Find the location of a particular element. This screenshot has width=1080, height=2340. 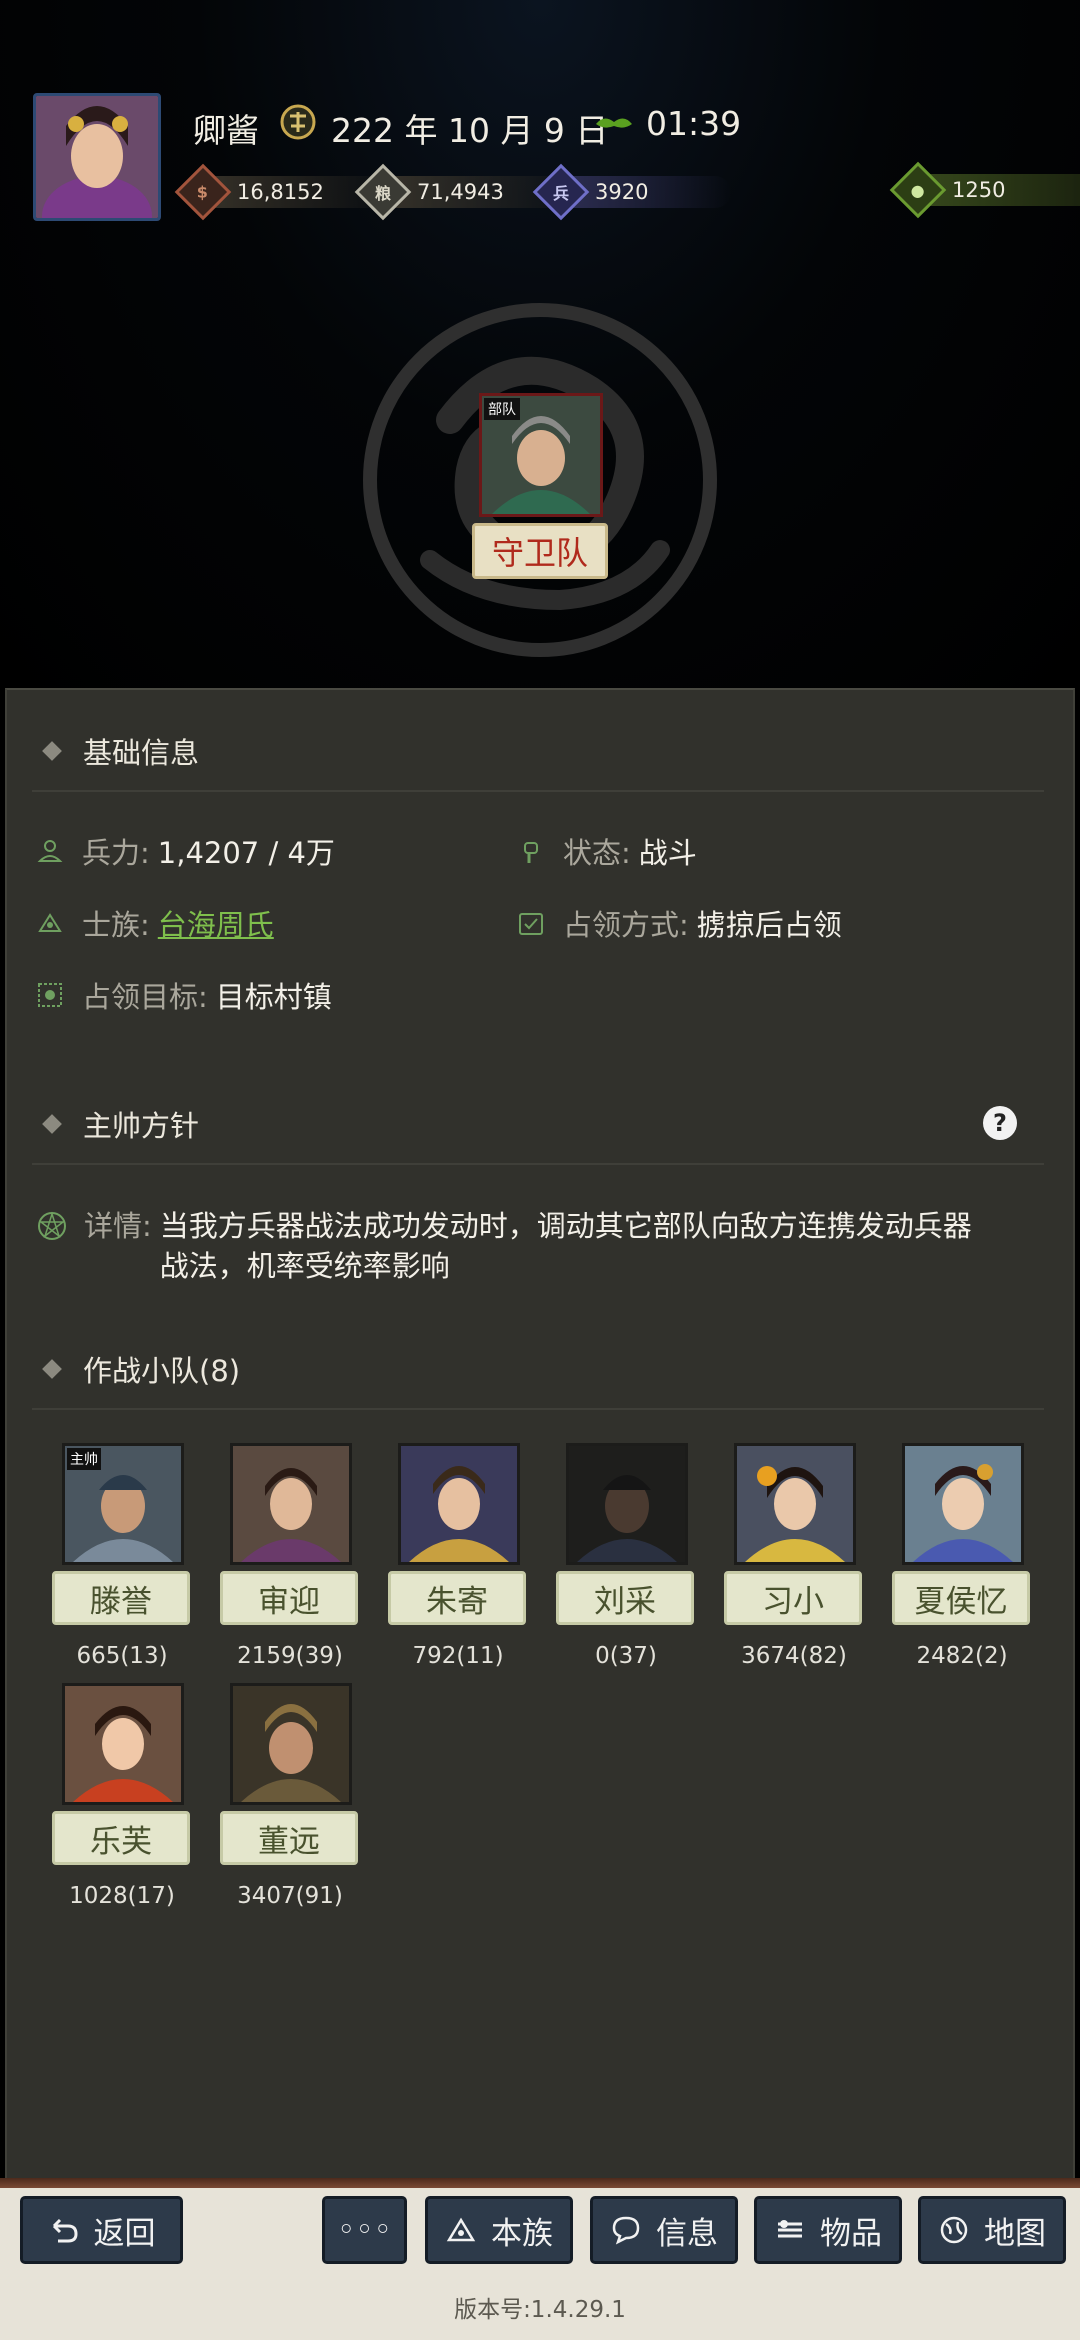

more-button: ◦◦◦ is located at coordinates (364, 2230).